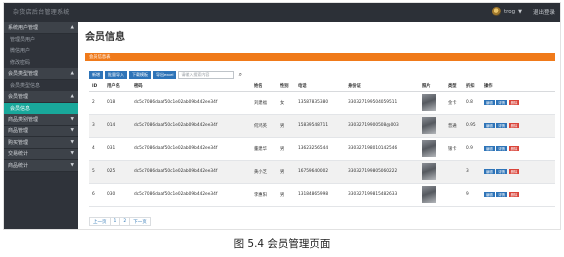  I want to click on sidebar-group-label: 系统用户管理, so click(23, 27).